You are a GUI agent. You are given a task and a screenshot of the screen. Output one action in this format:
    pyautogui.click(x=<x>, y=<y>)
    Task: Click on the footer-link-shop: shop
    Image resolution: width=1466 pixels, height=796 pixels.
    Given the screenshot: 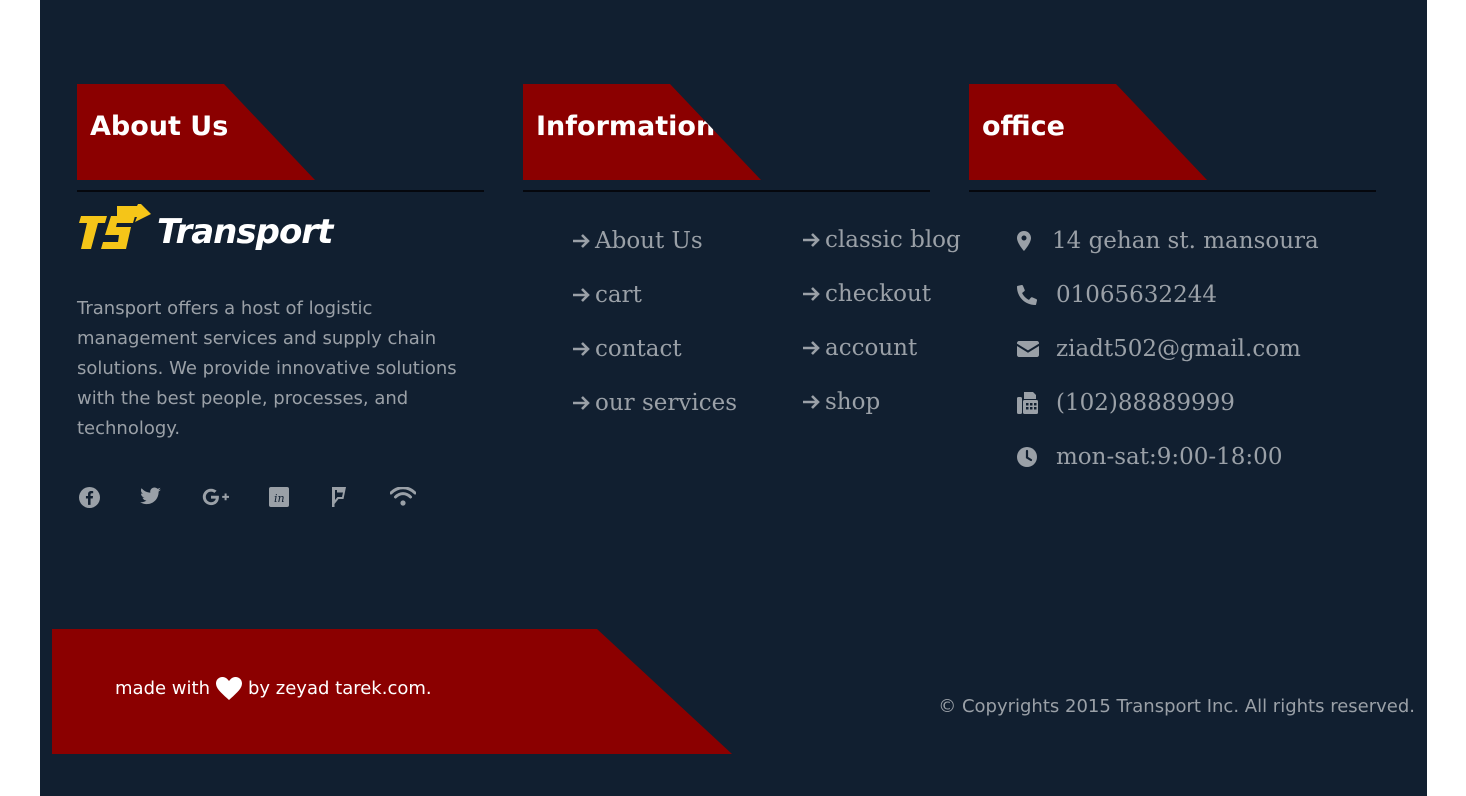 What is the action you would take?
    pyautogui.click(x=841, y=402)
    